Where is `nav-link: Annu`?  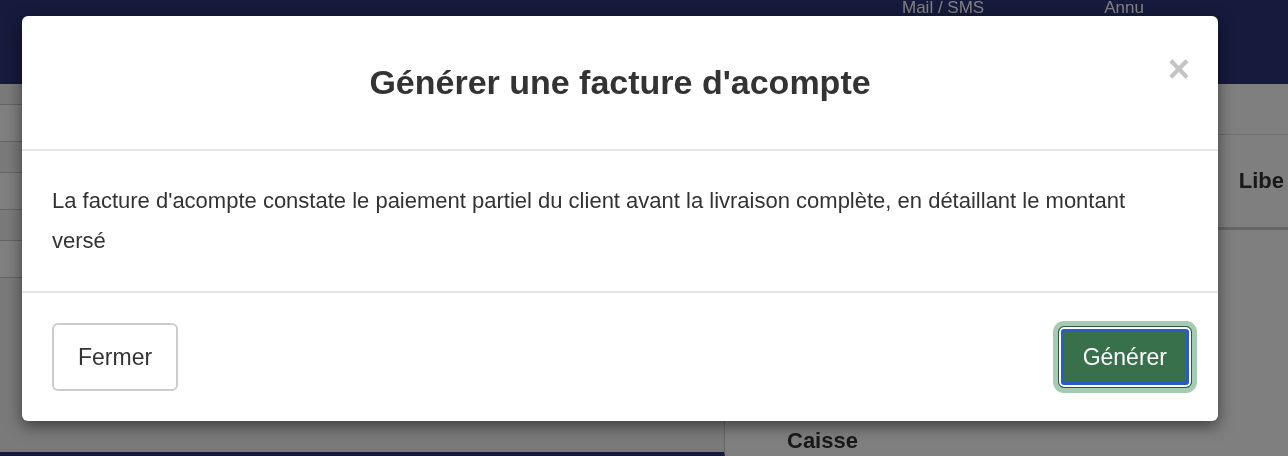
nav-link: Annu is located at coordinates (1124, 8).